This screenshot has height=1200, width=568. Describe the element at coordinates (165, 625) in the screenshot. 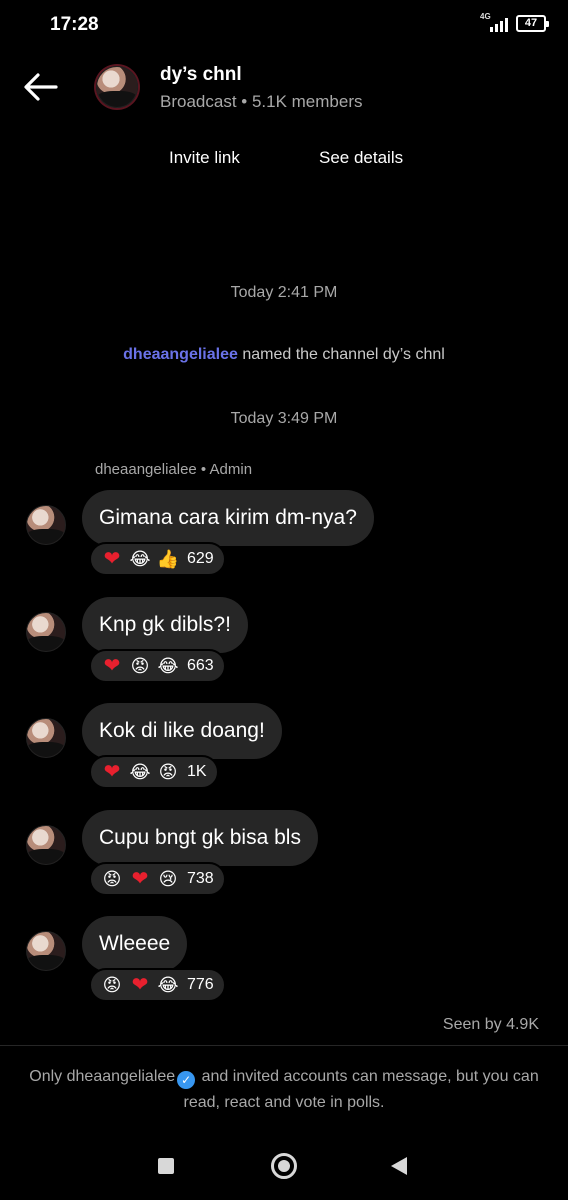

I see `message-bubble: Knp gk dibls?!` at that location.